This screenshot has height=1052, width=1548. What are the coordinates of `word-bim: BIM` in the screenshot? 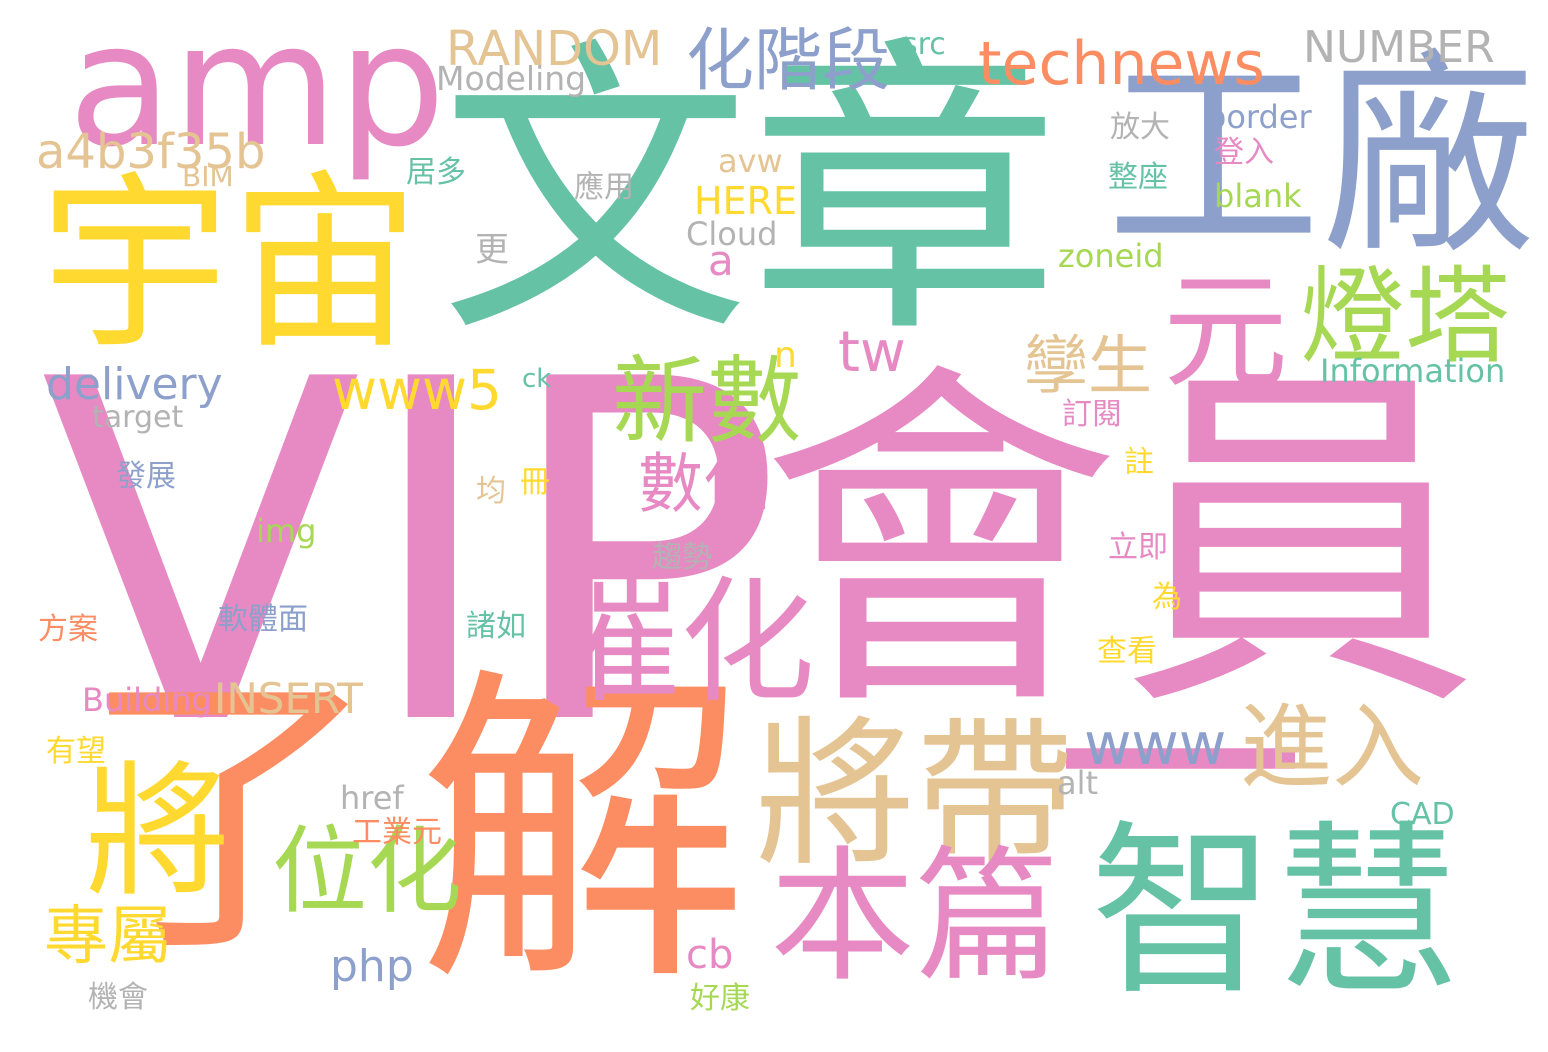 It's located at (208, 176).